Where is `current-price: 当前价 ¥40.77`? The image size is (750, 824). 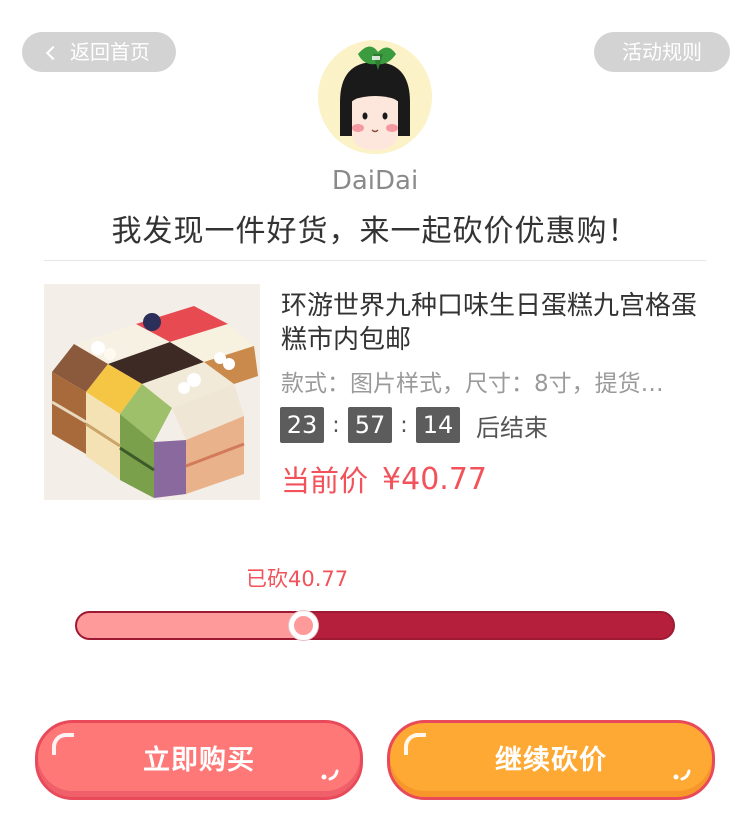
current-price: 当前价 ¥40.77 is located at coordinates (384, 479).